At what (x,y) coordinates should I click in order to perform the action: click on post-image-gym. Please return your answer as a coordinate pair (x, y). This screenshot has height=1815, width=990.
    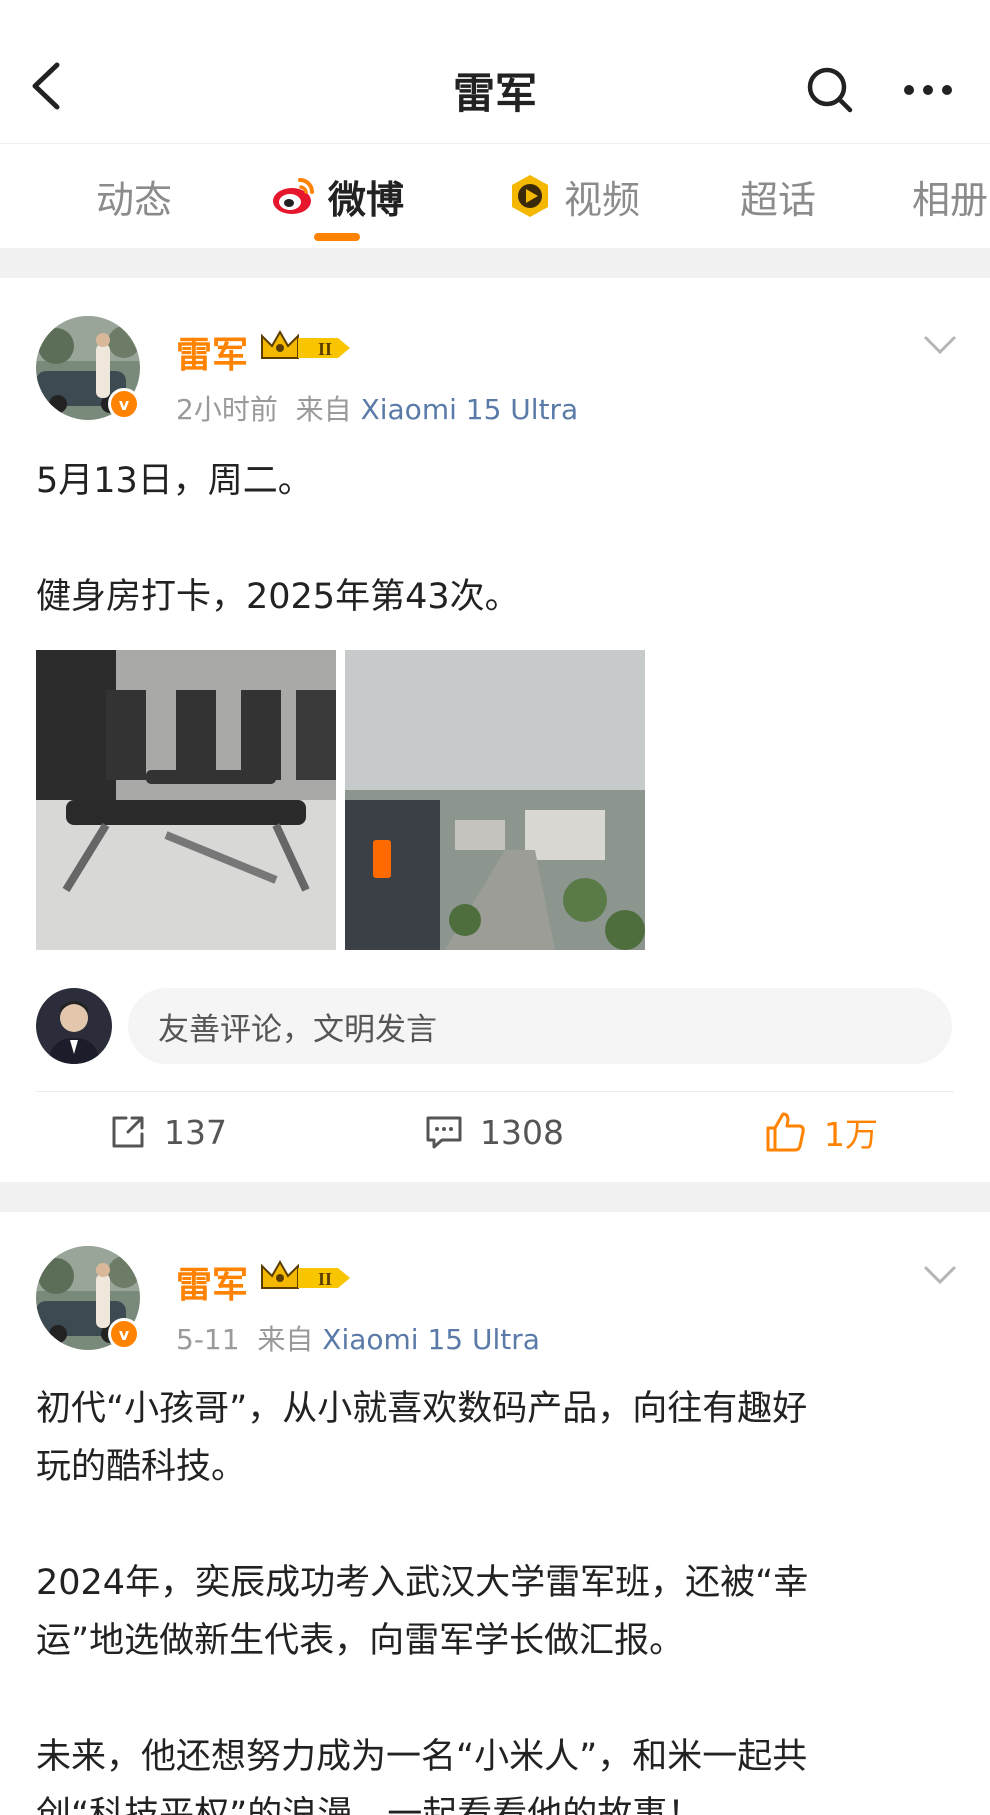
    Looking at the image, I should click on (186, 800).